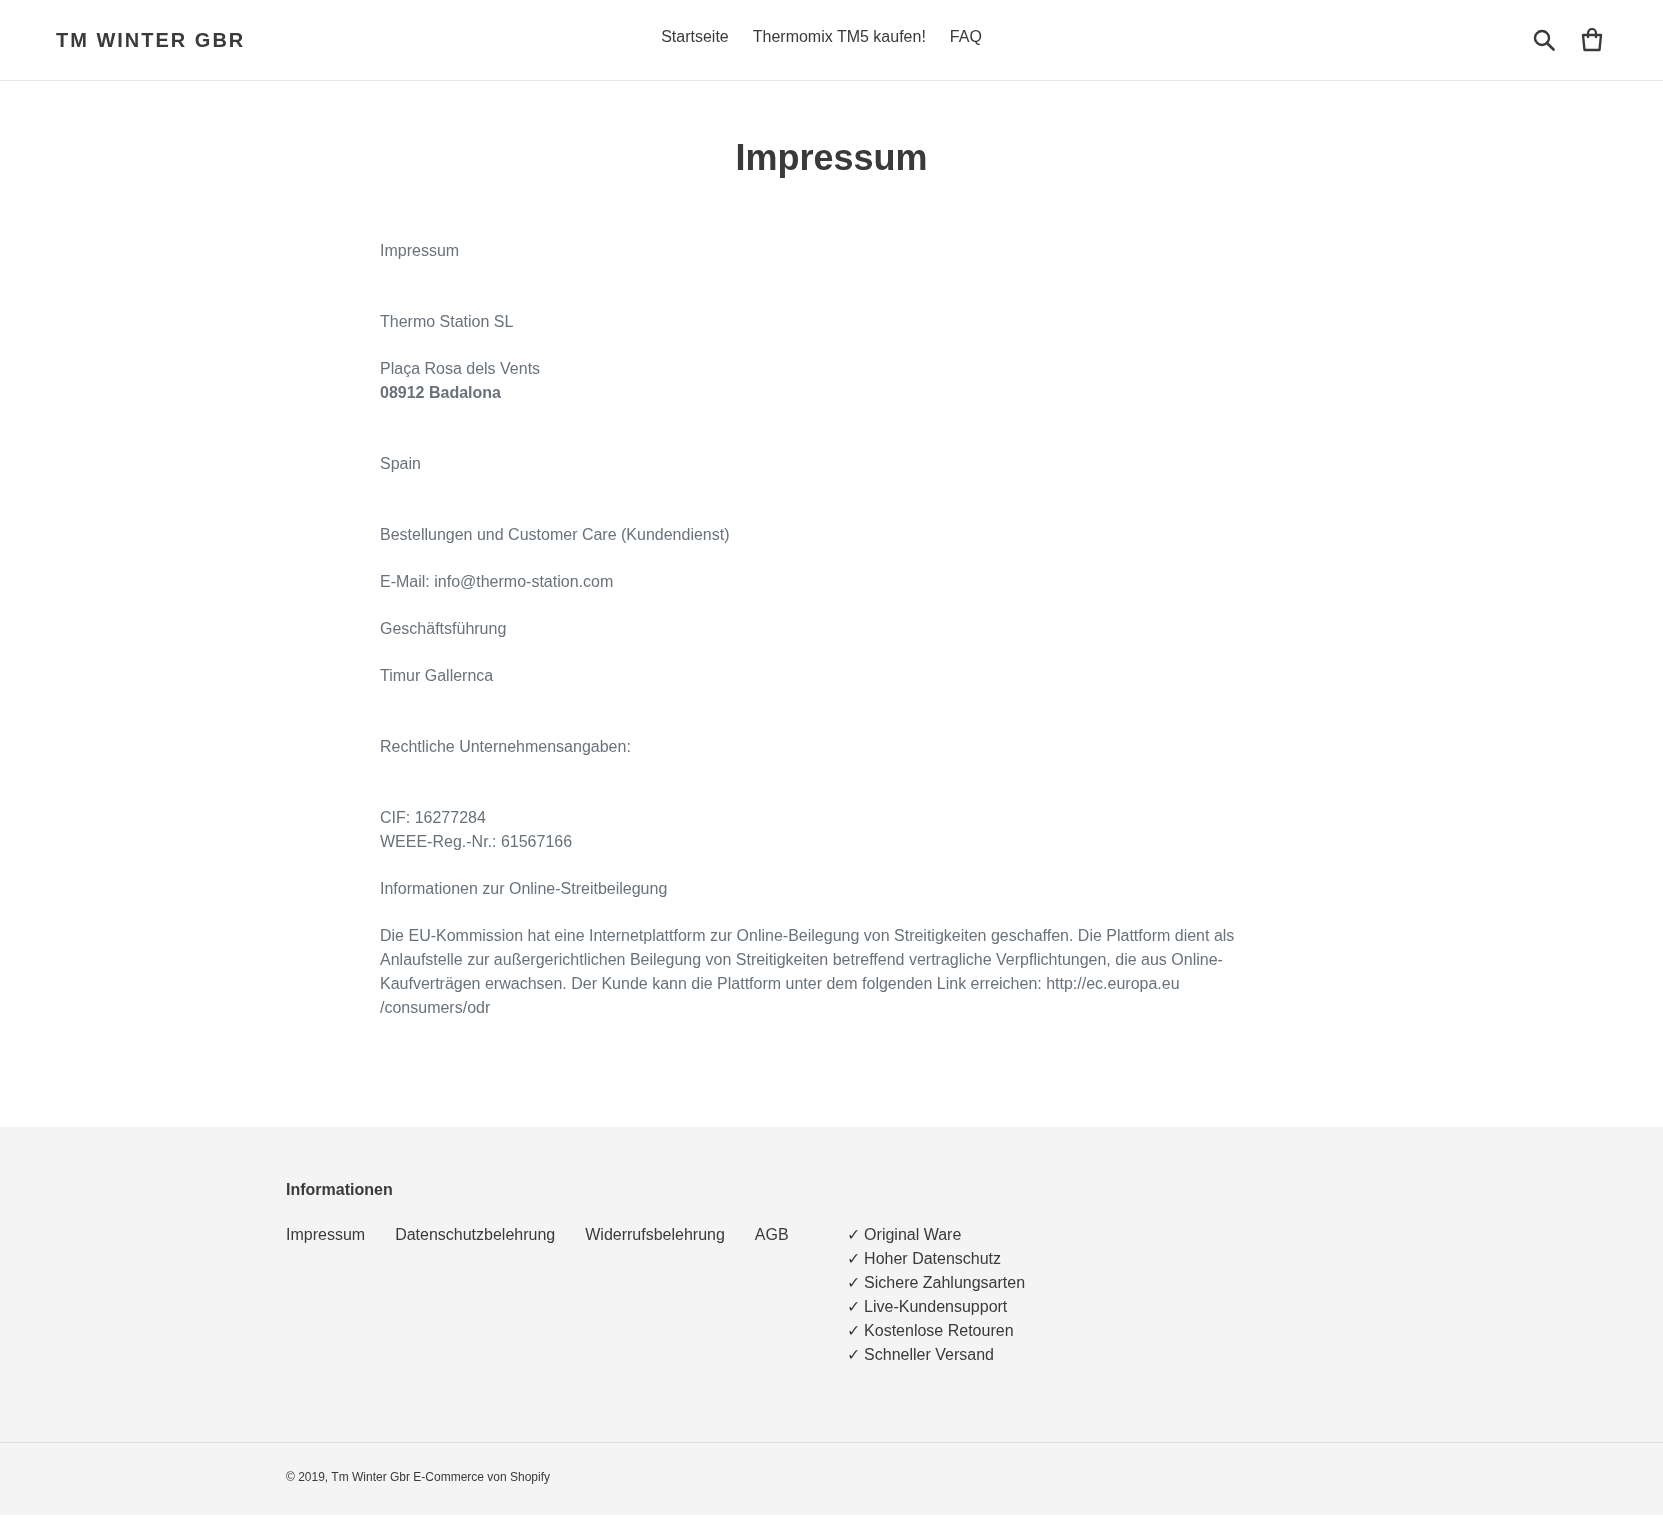 This screenshot has width=1663, height=1523. Describe the element at coordinates (831, 158) in the screenshot. I see `page-title: Impressum` at that location.